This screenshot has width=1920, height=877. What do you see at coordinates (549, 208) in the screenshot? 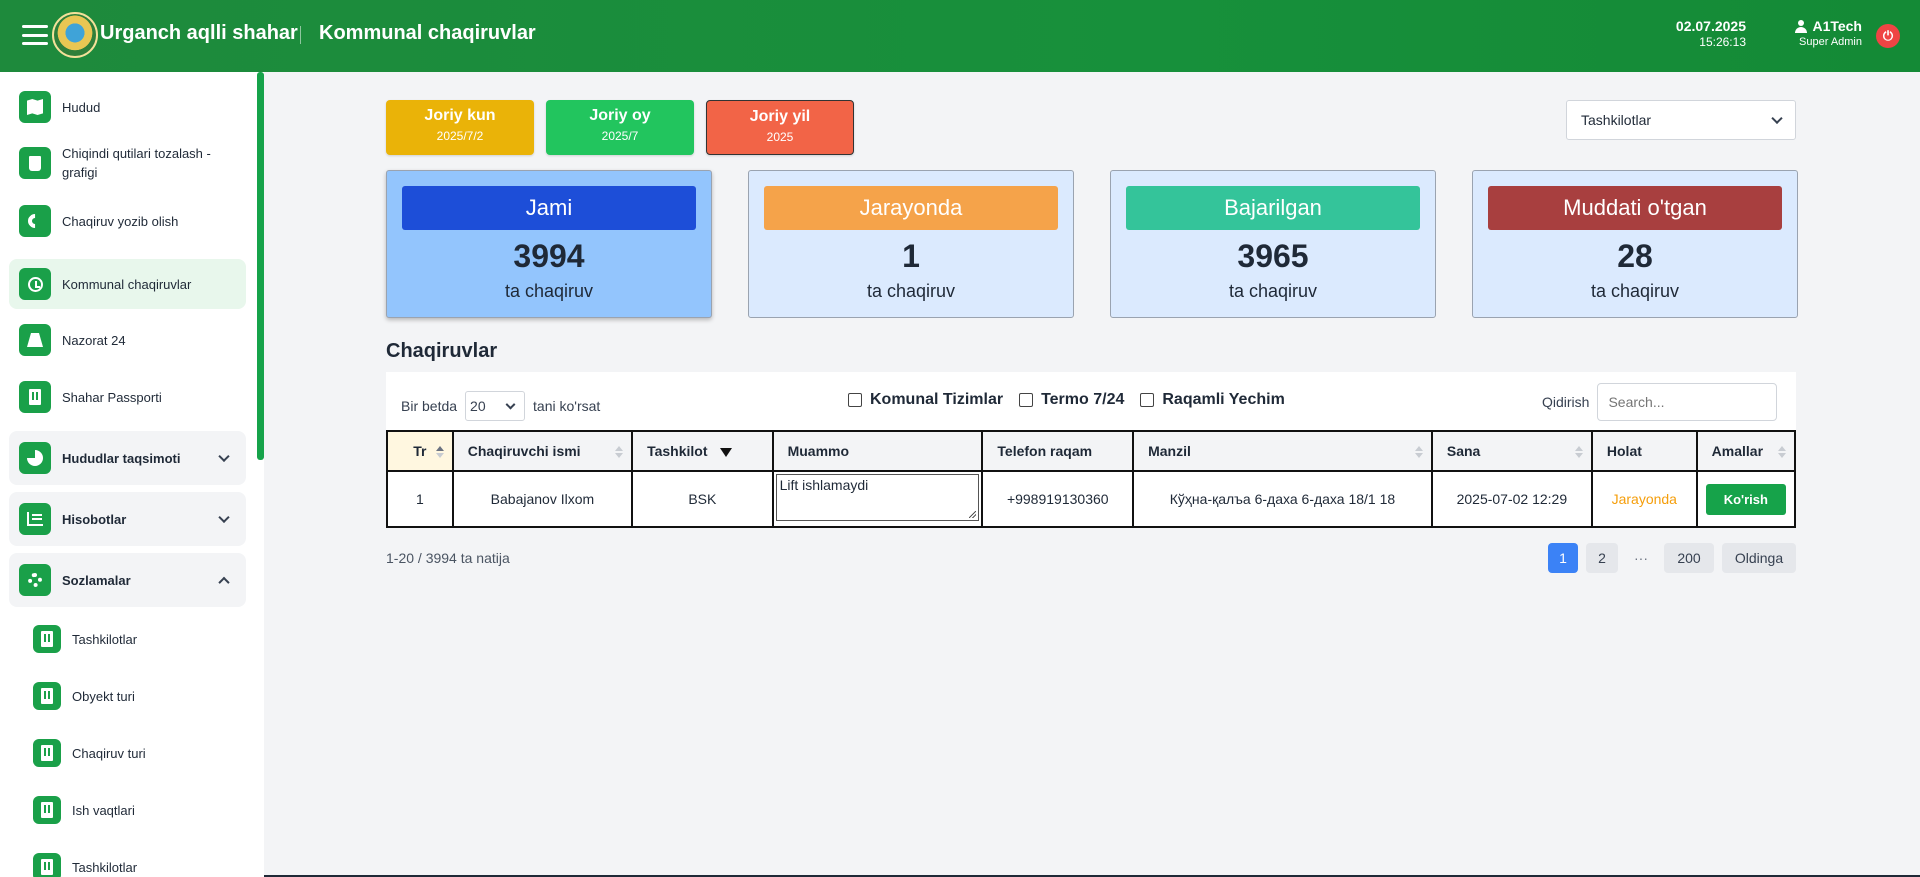
I see `stat-label: Jami` at bounding box center [549, 208].